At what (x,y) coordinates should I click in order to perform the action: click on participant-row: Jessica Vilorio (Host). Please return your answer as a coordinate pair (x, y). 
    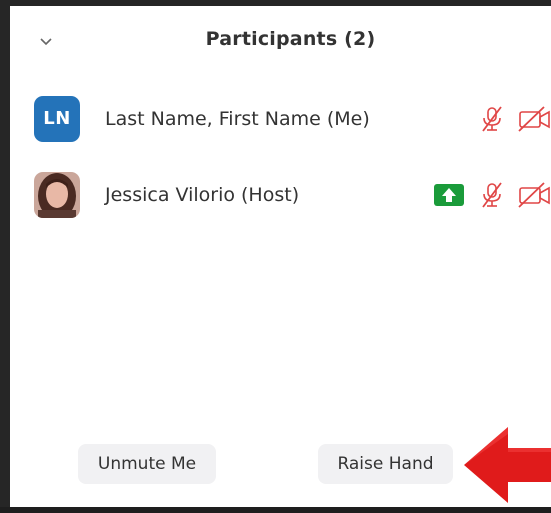
    Looking at the image, I should click on (280, 196).